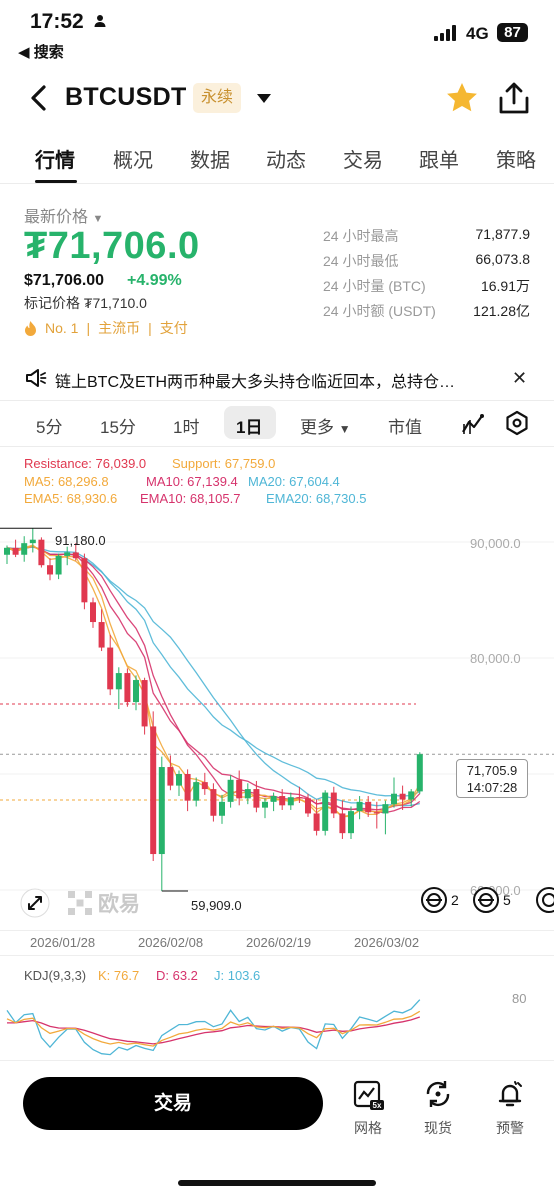  What do you see at coordinates (174, 328) in the screenshot?
I see `payment-tag: 支付` at bounding box center [174, 328].